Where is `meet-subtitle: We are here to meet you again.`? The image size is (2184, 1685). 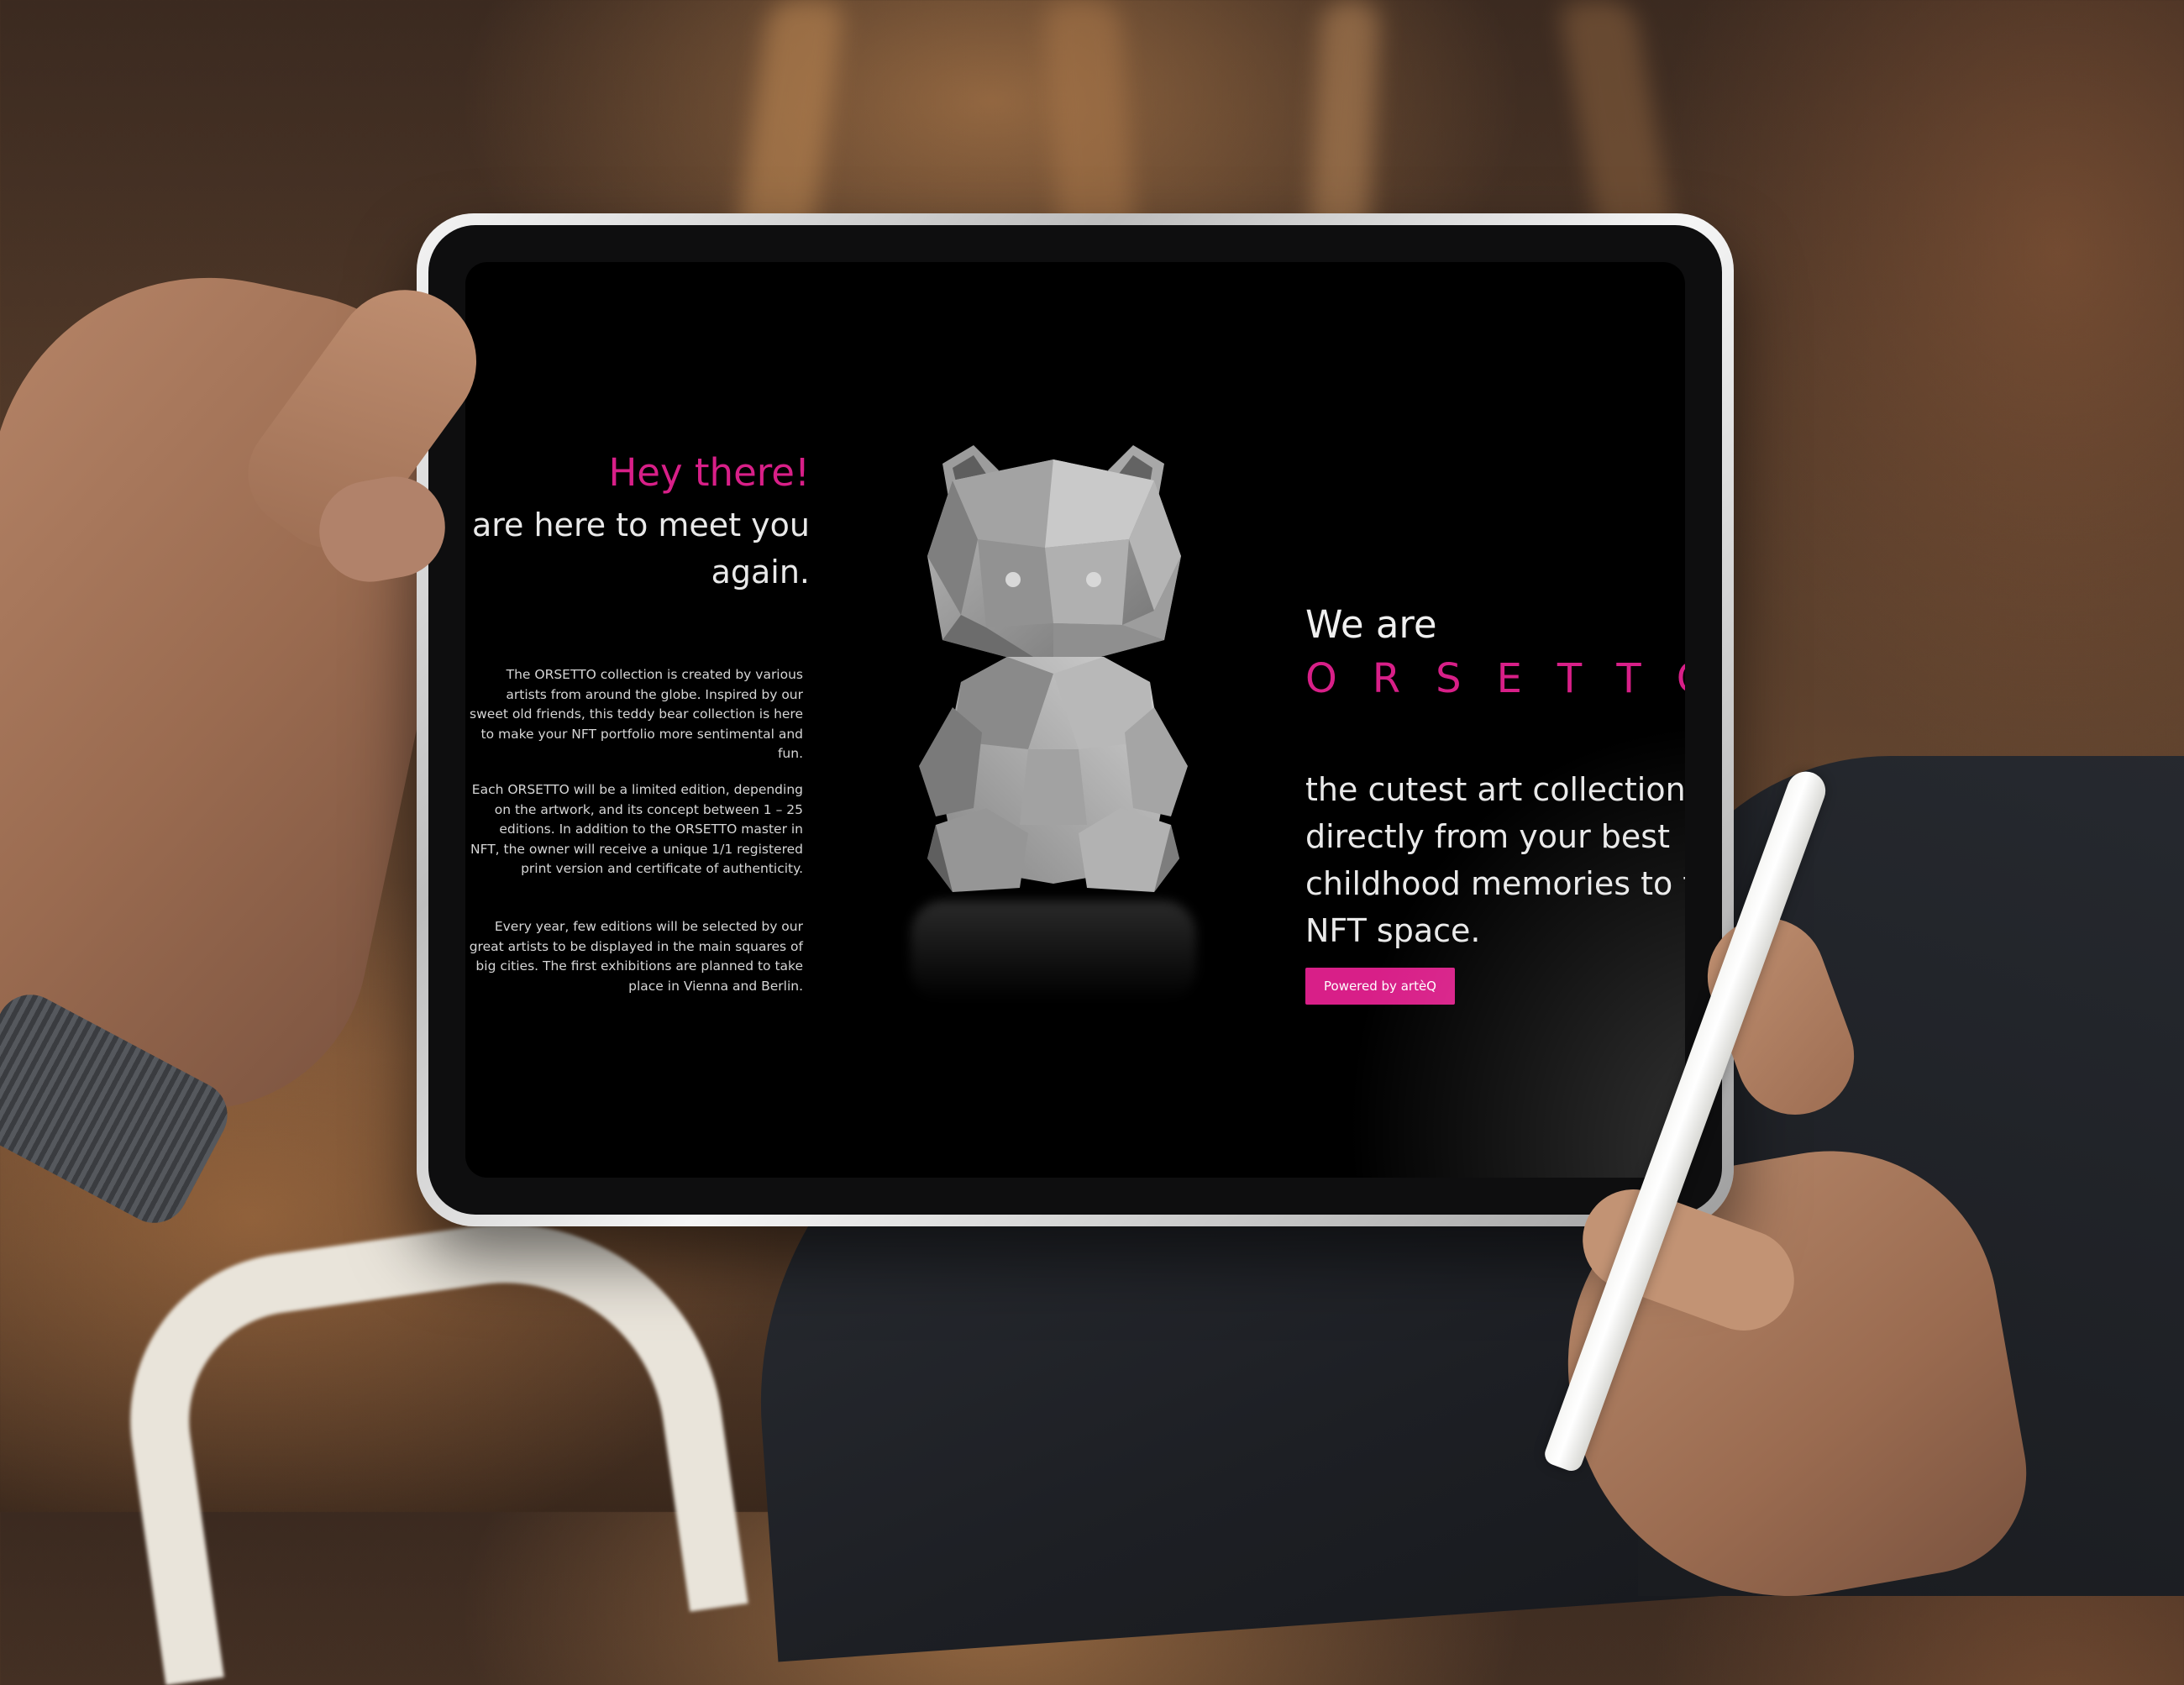 meet-subtitle: We are here to meet you again. is located at coordinates (637, 549).